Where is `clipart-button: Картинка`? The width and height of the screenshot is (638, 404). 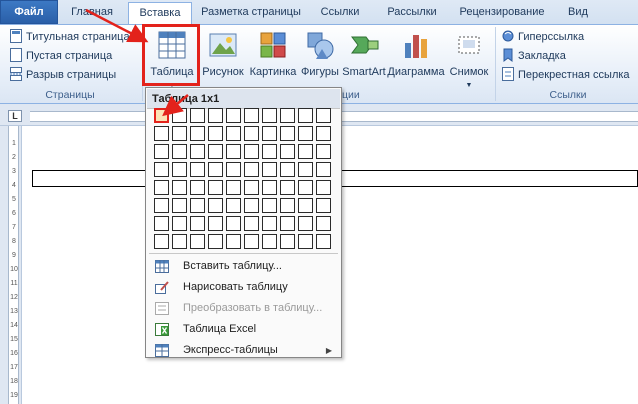 clipart-button: Картинка is located at coordinates (273, 57).